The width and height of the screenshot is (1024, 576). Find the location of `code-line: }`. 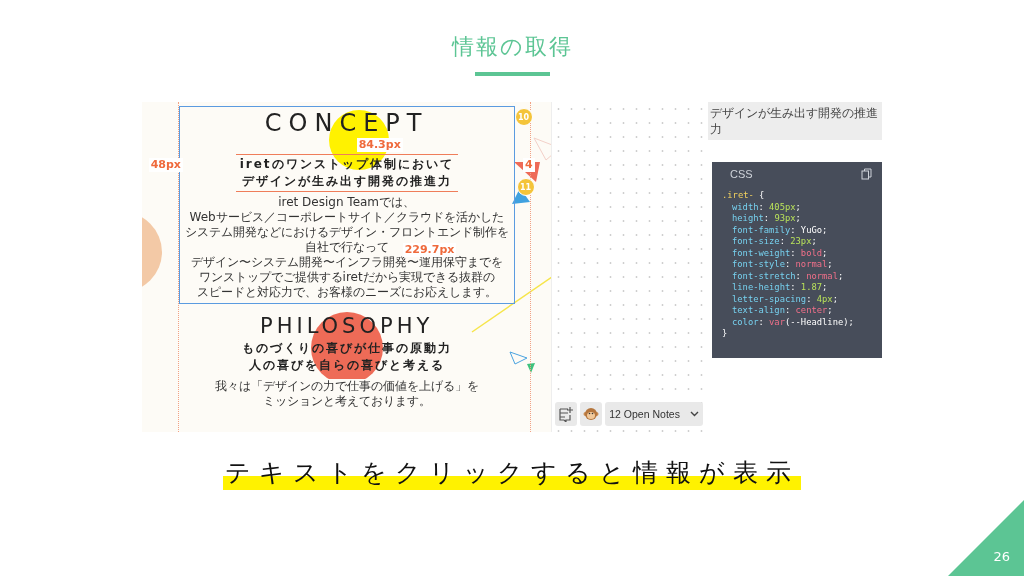

code-line: } is located at coordinates (725, 334).